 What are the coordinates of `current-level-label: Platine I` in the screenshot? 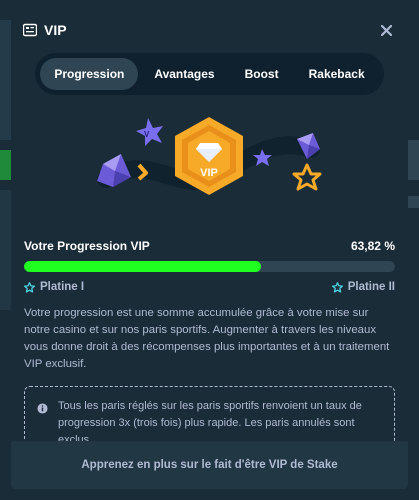 It's located at (62, 287).